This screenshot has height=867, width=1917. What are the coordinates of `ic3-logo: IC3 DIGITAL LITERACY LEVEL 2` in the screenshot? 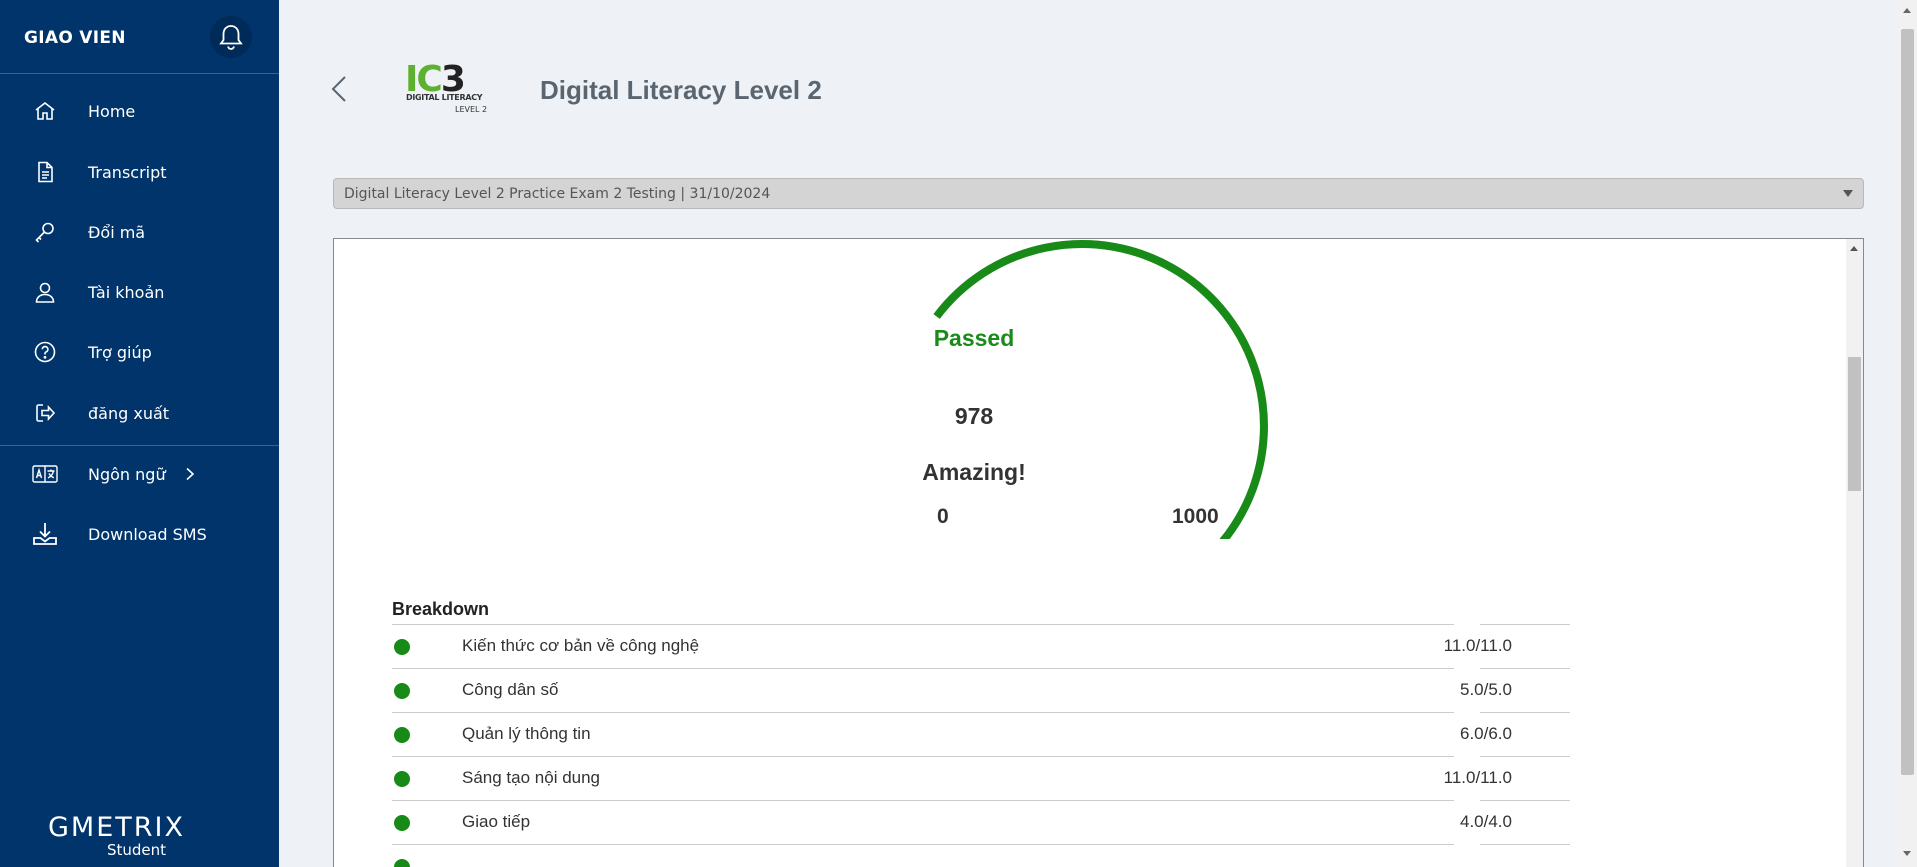 It's located at (446, 90).